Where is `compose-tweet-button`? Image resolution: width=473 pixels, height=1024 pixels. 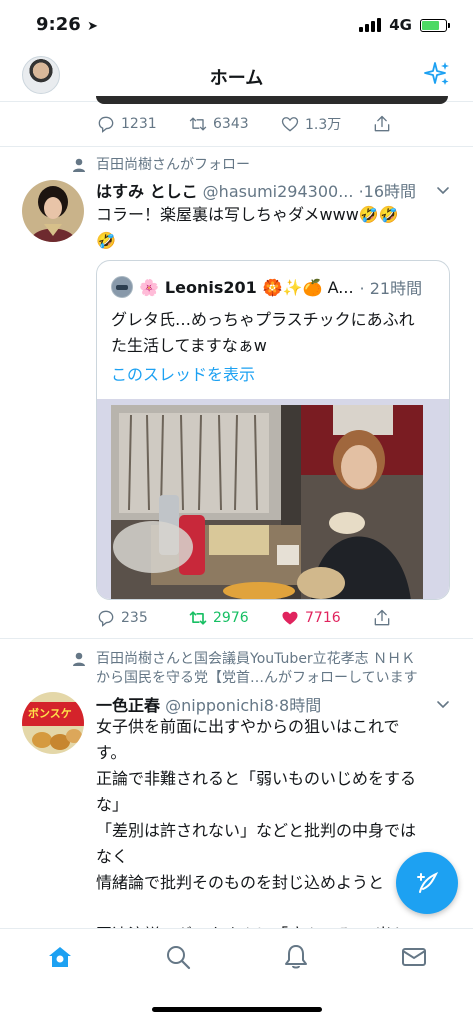
compose-tweet-button is located at coordinates (427, 883).